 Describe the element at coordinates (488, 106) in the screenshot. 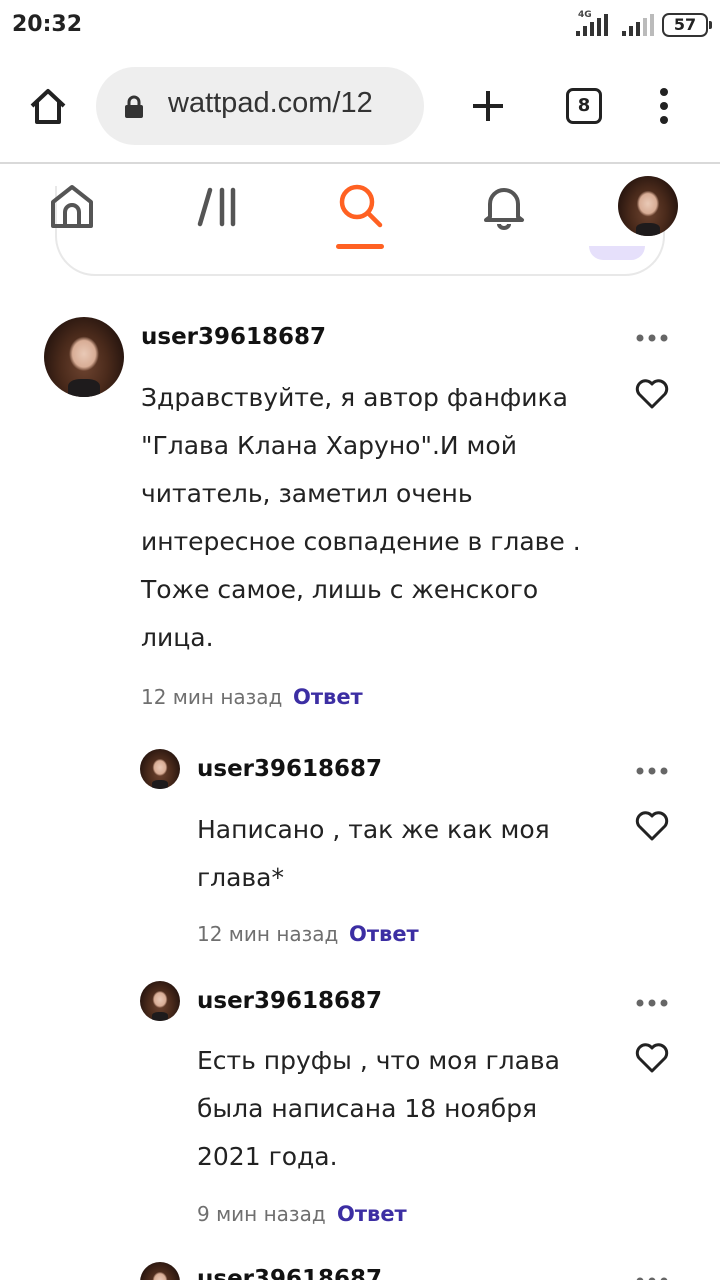

I see `new-tab-icon` at that location.